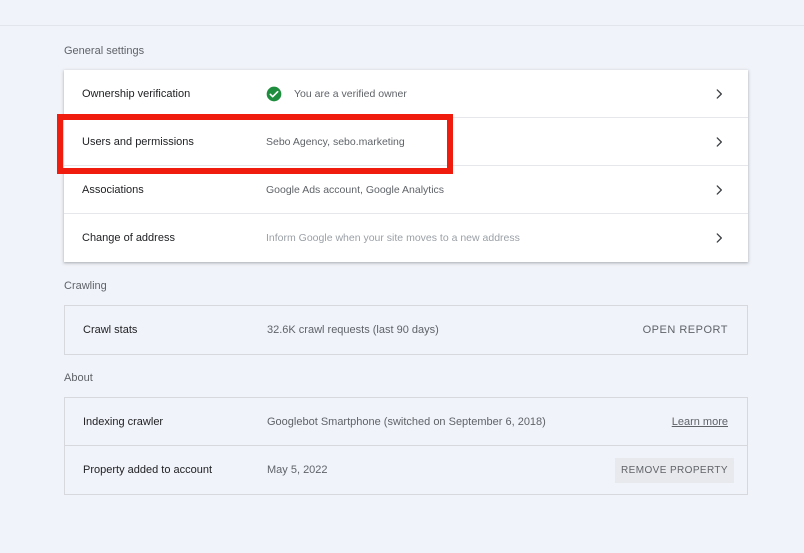  I want to click on ownership-verification-value: You are a verified owner, so click(336, 94).